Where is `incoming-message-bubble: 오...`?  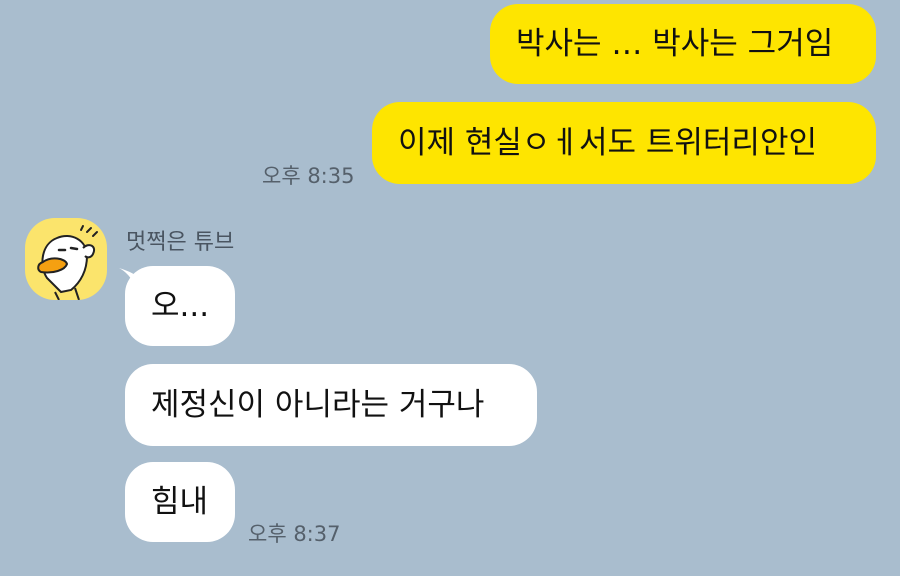
incoming-message-bubble: 오... is located at coordinates (180, 306).